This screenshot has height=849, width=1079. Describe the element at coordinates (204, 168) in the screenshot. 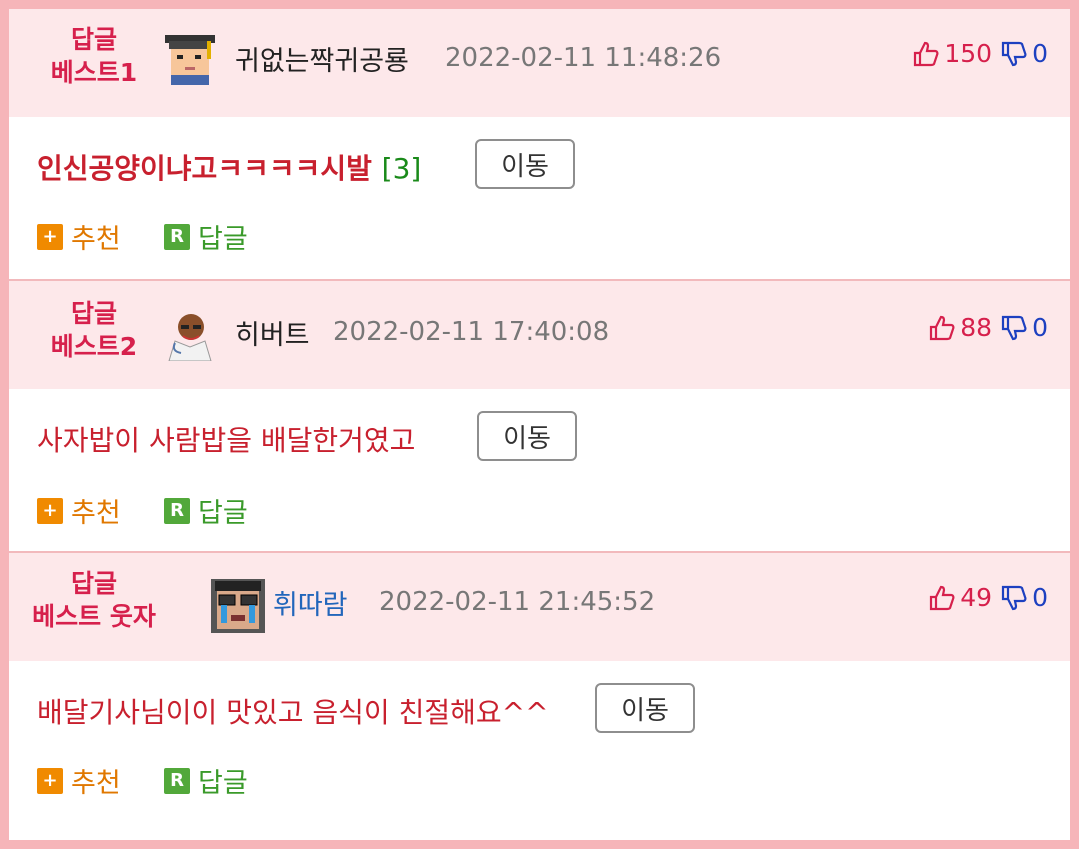

I see `comment-message: 인신공양이냐고ㅋㅋㅋㅋ시발` at that location.